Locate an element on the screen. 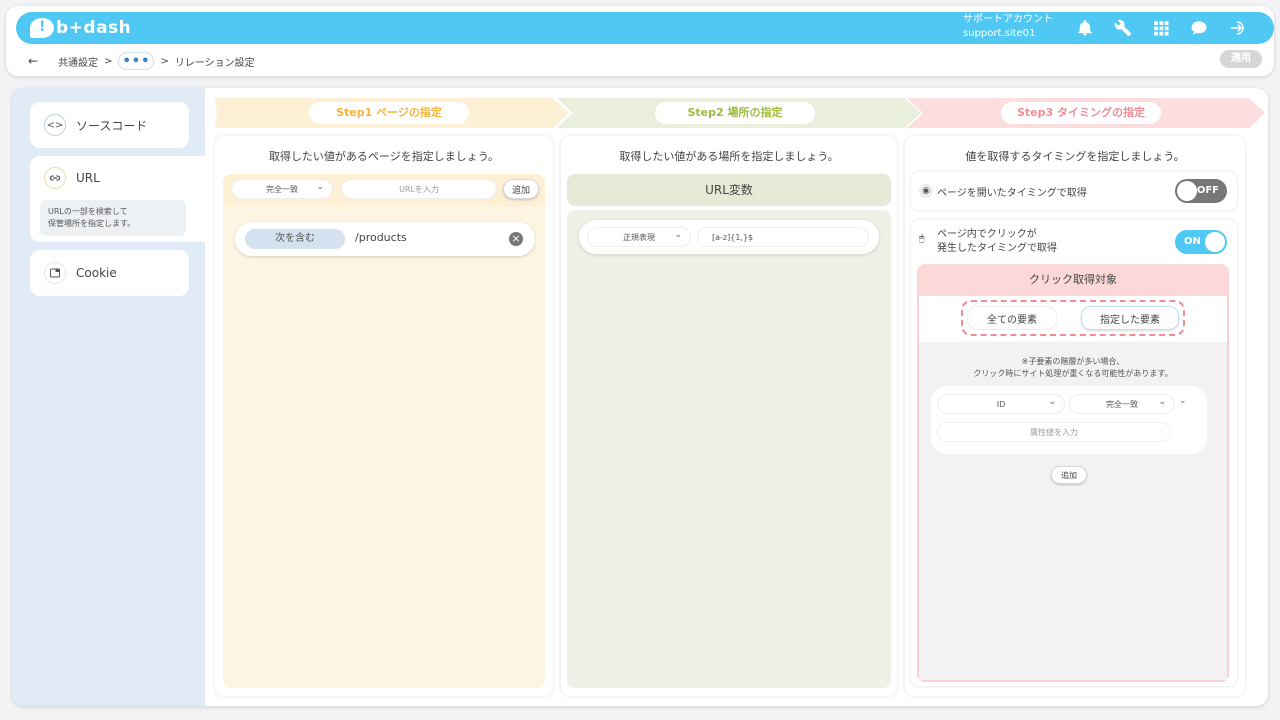 The height and width of the screenshot is (720, 1280). regex-input: [a-z]{1,}$ is located at coordinates (783, 237).